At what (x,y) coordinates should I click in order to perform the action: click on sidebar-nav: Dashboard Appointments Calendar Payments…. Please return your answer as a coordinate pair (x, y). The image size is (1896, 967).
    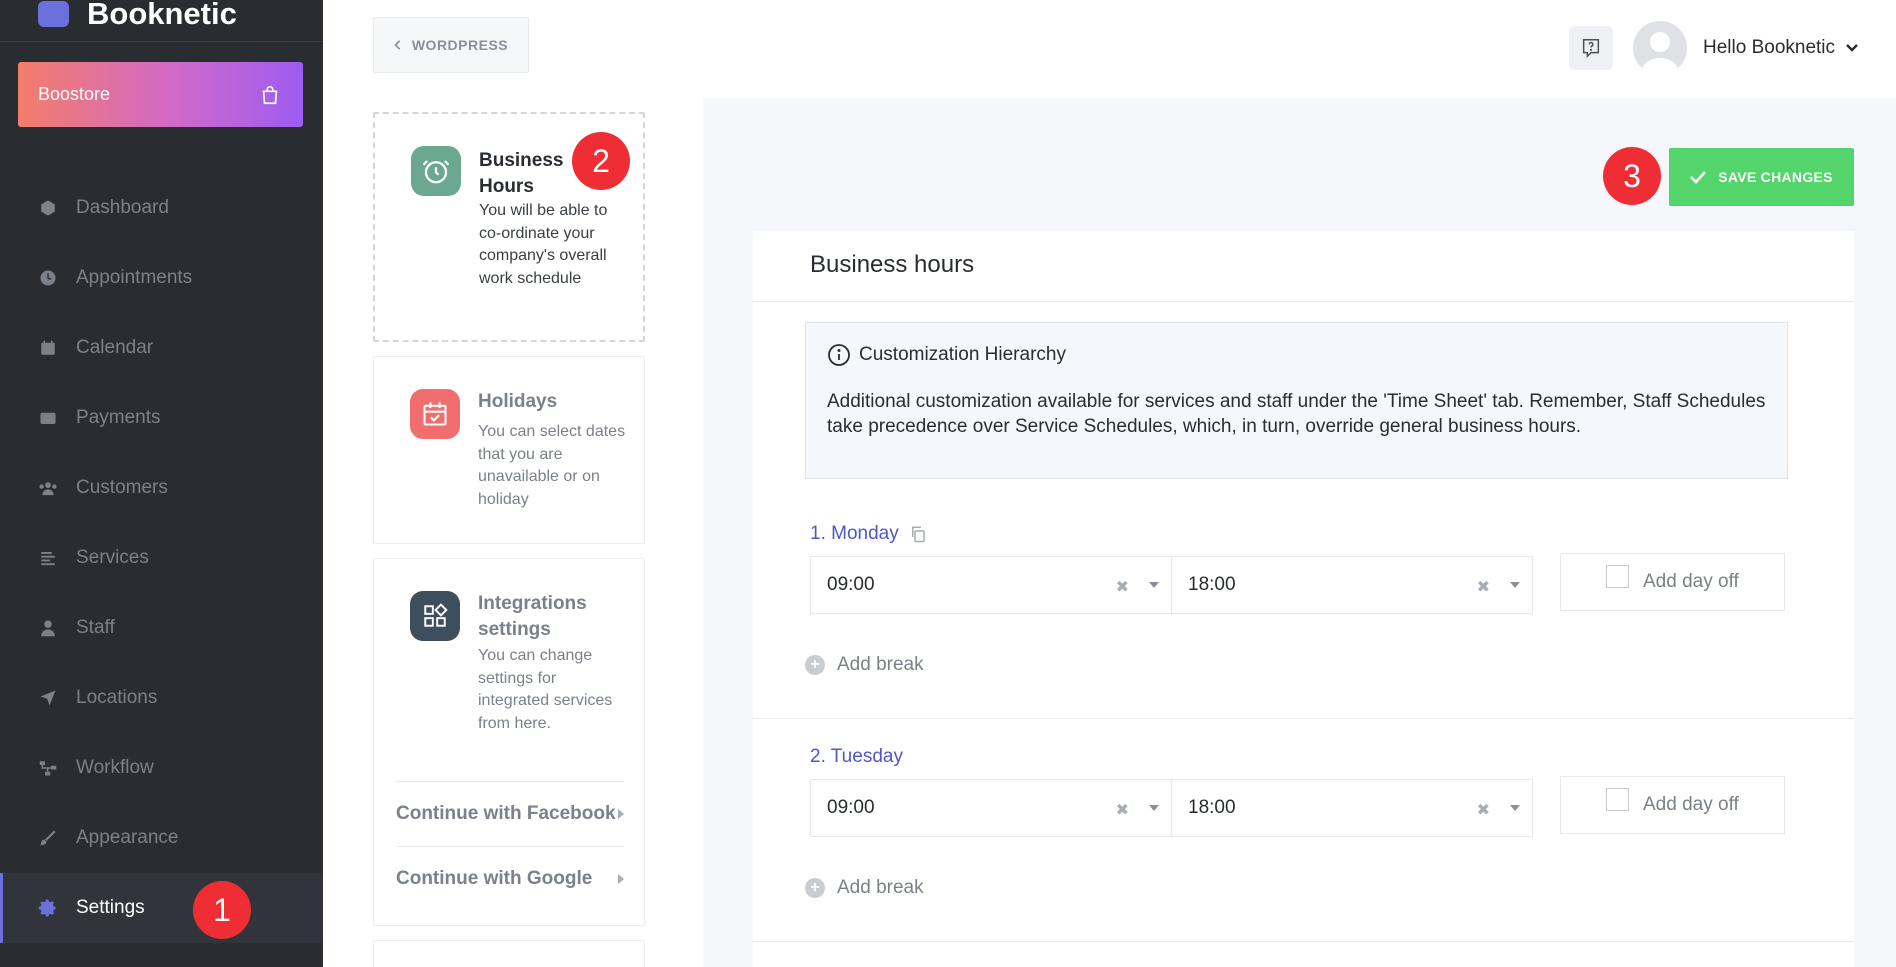
    Looking at the image, I should click on (161, 558).